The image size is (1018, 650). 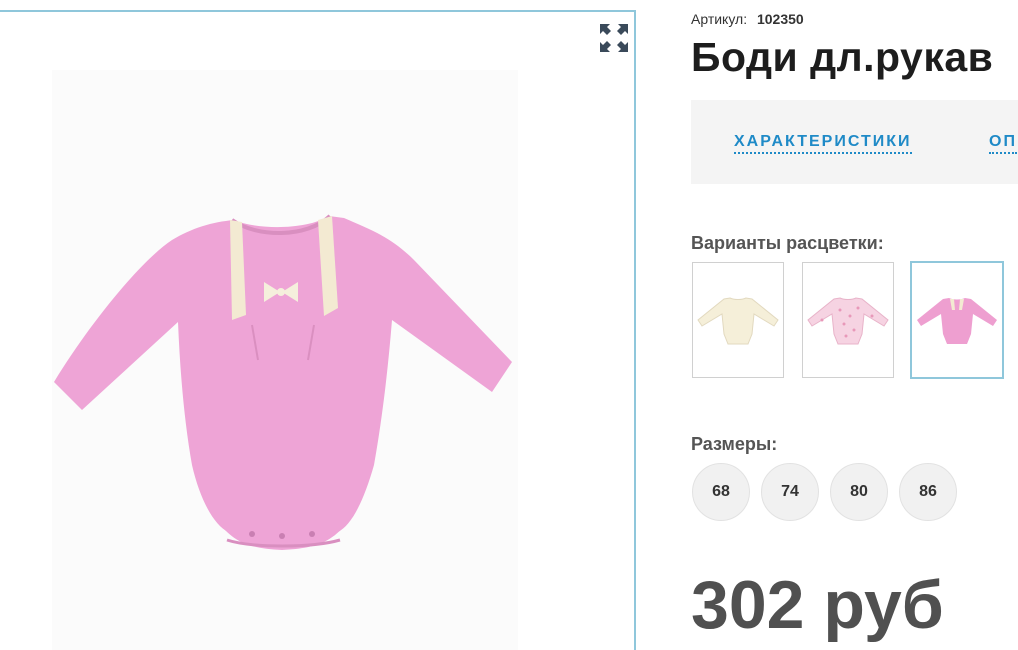 What do you see at coordinates (817, 605) in the screenshot?
I see `product-price: 302 руб` at bounding box center [817, 605].